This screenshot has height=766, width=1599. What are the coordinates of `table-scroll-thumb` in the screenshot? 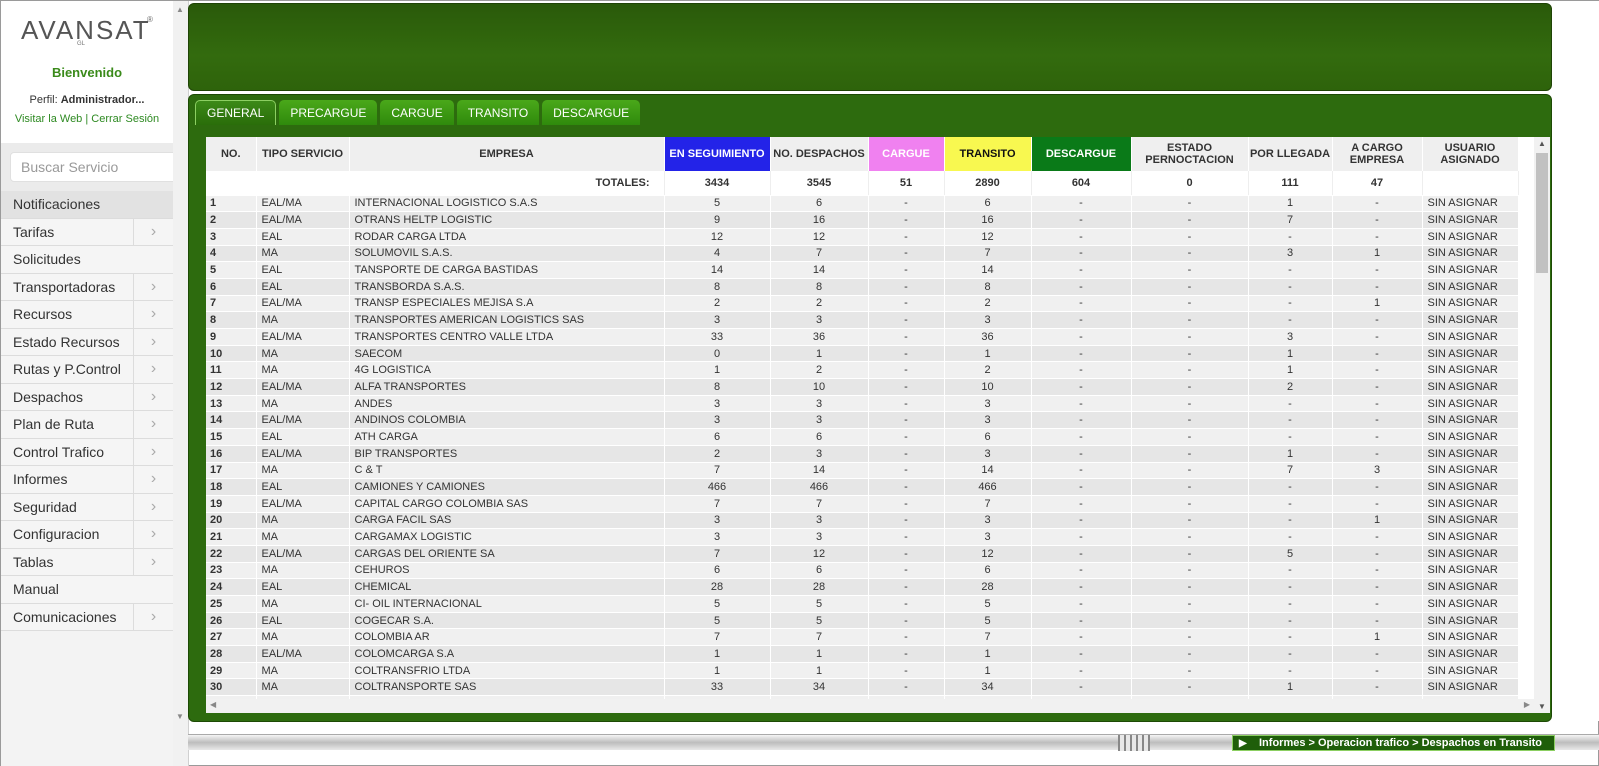 It's located at (1542, 213).